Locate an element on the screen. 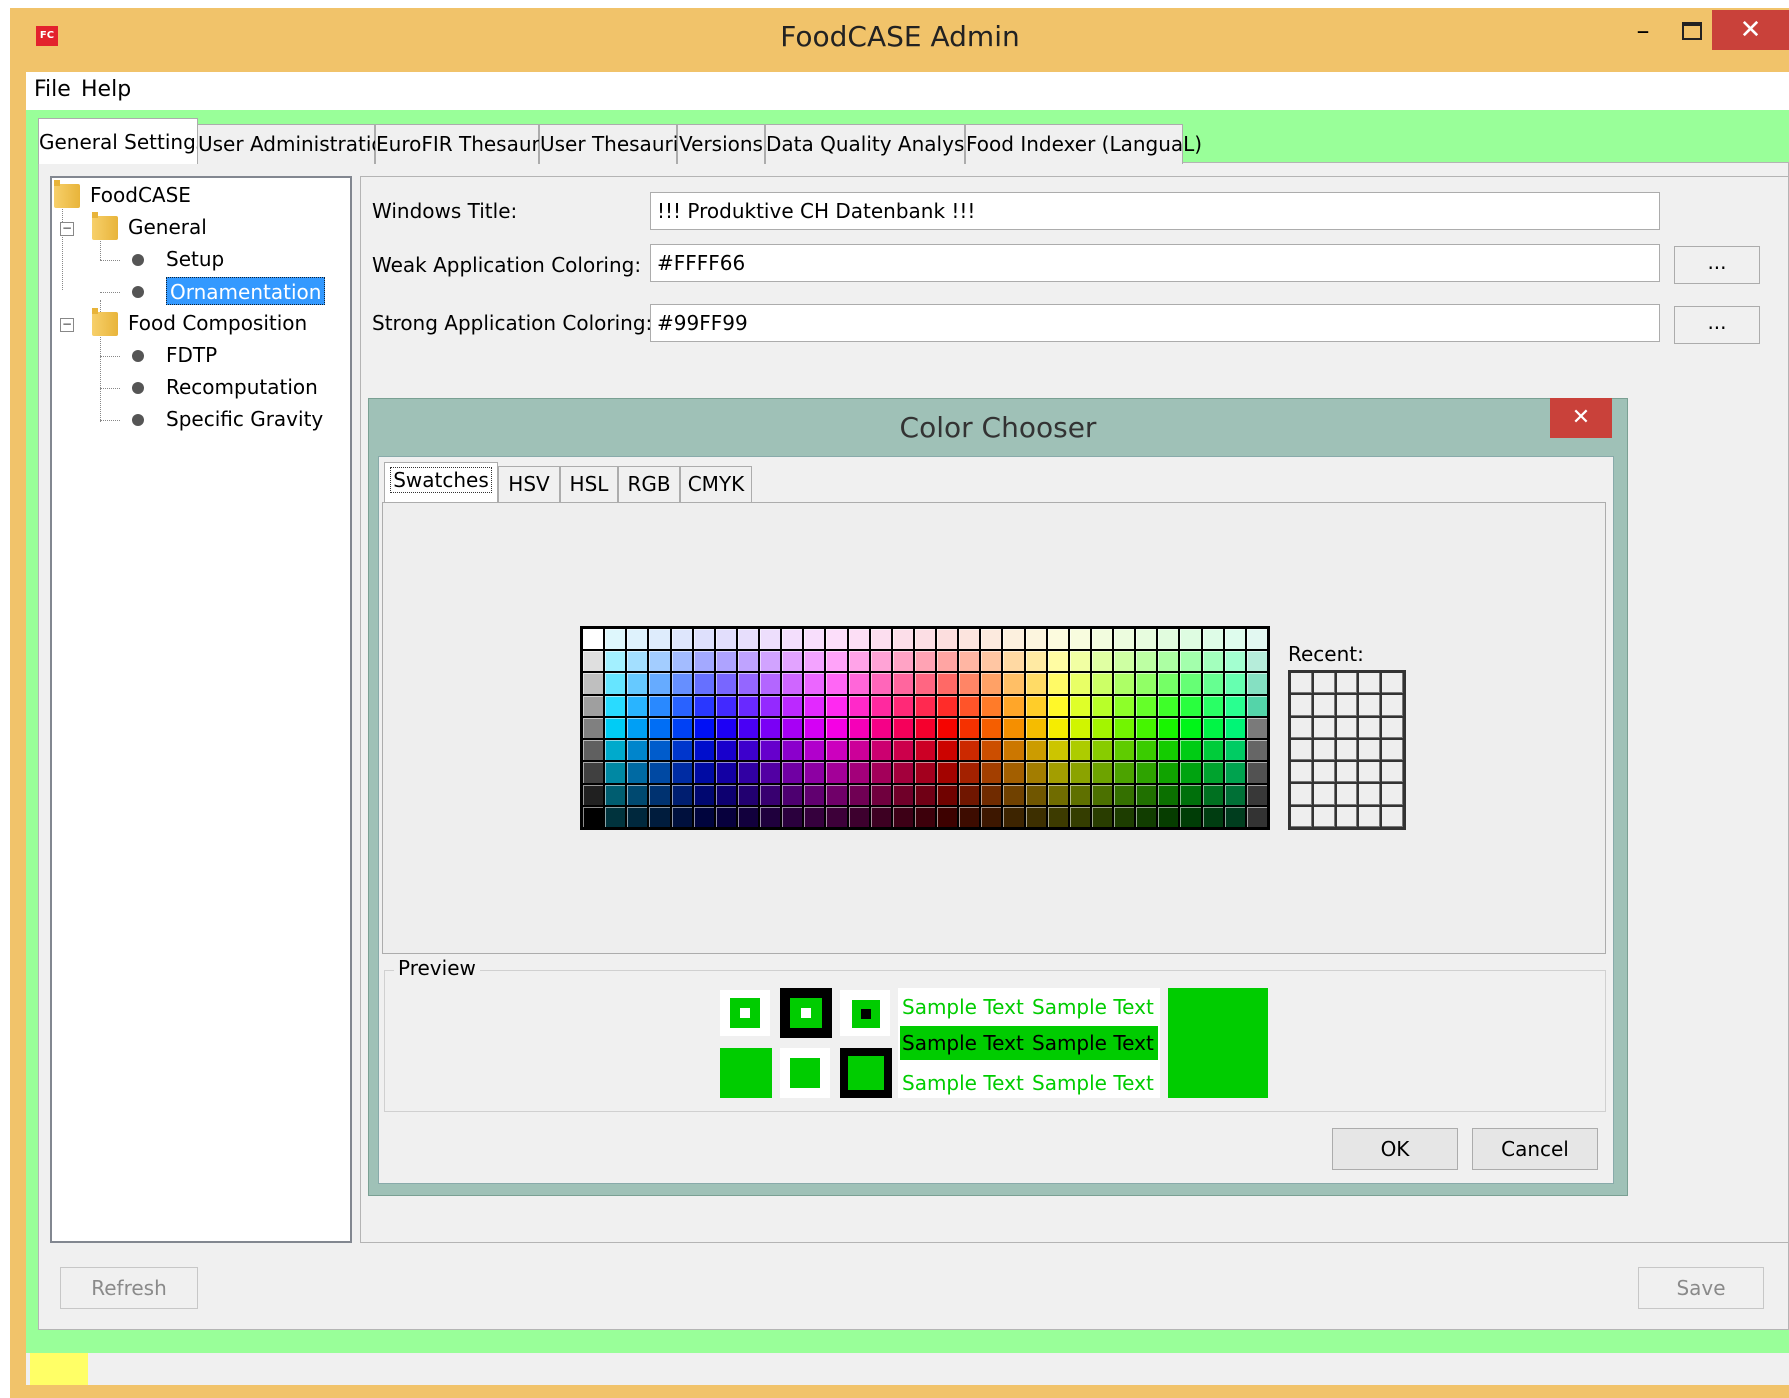 The width and height of the screenshot is (1789, 1398). tab-versions: Versions is located at coordinates (721, 144).